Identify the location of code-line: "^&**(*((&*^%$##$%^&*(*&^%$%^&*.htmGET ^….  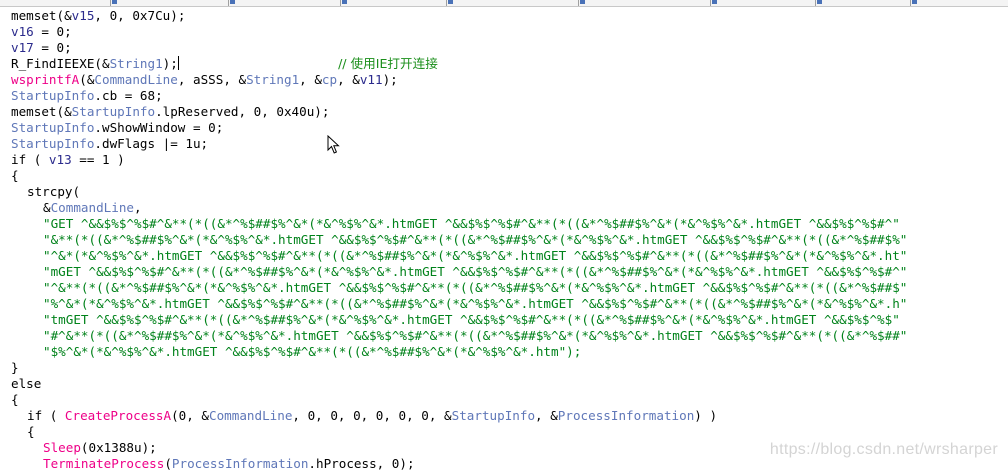
(509, 288).